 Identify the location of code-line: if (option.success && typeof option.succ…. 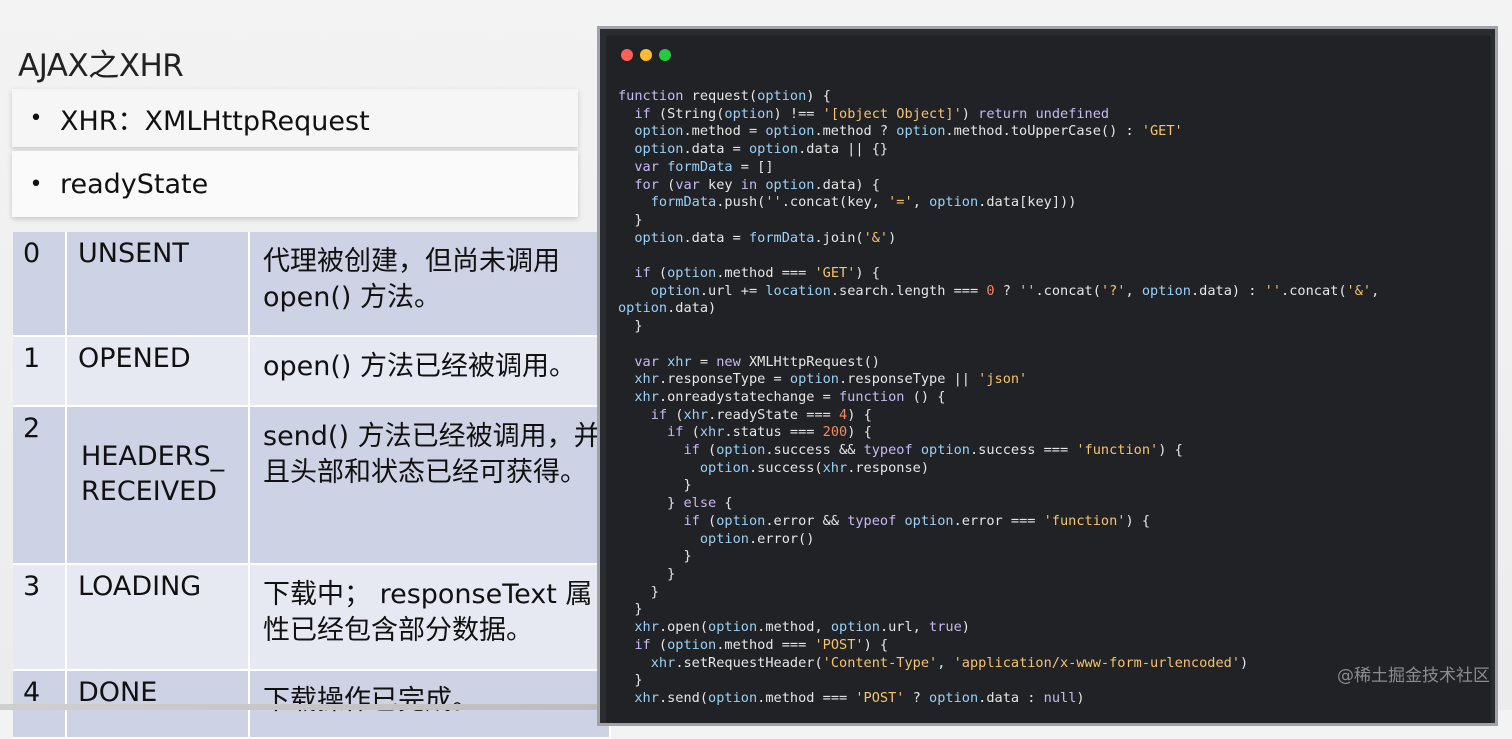
(933, 450).